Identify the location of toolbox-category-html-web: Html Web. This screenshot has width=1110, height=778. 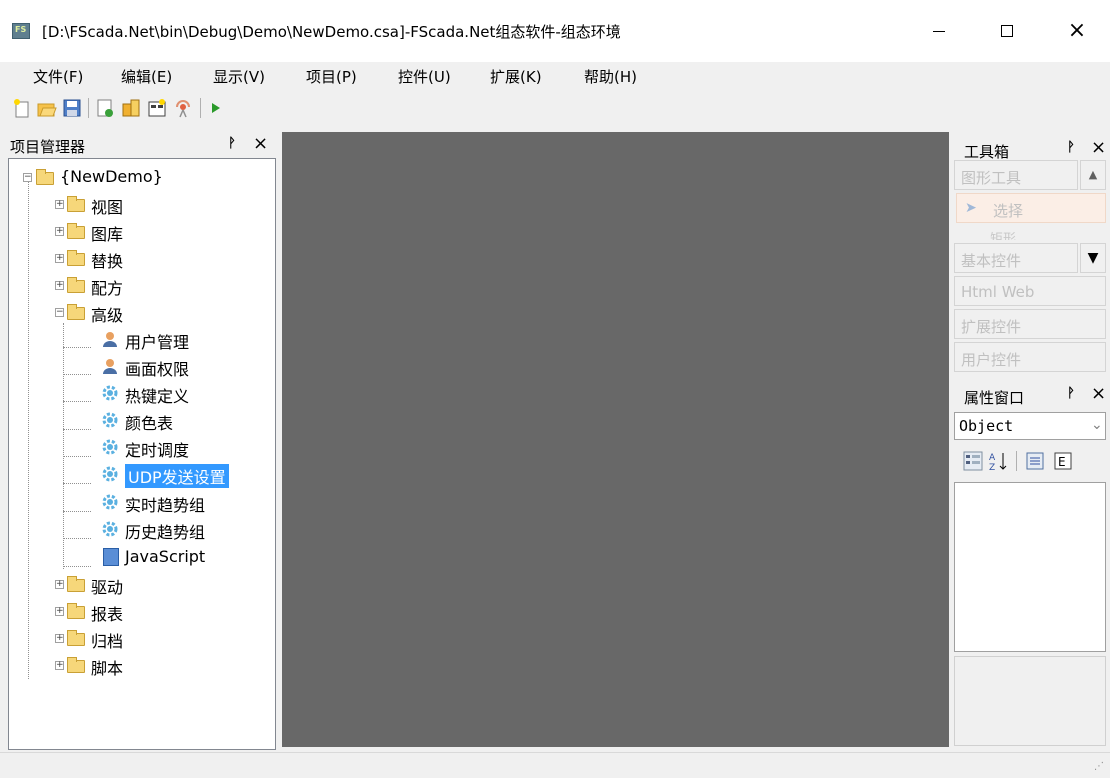
(1030, 291).